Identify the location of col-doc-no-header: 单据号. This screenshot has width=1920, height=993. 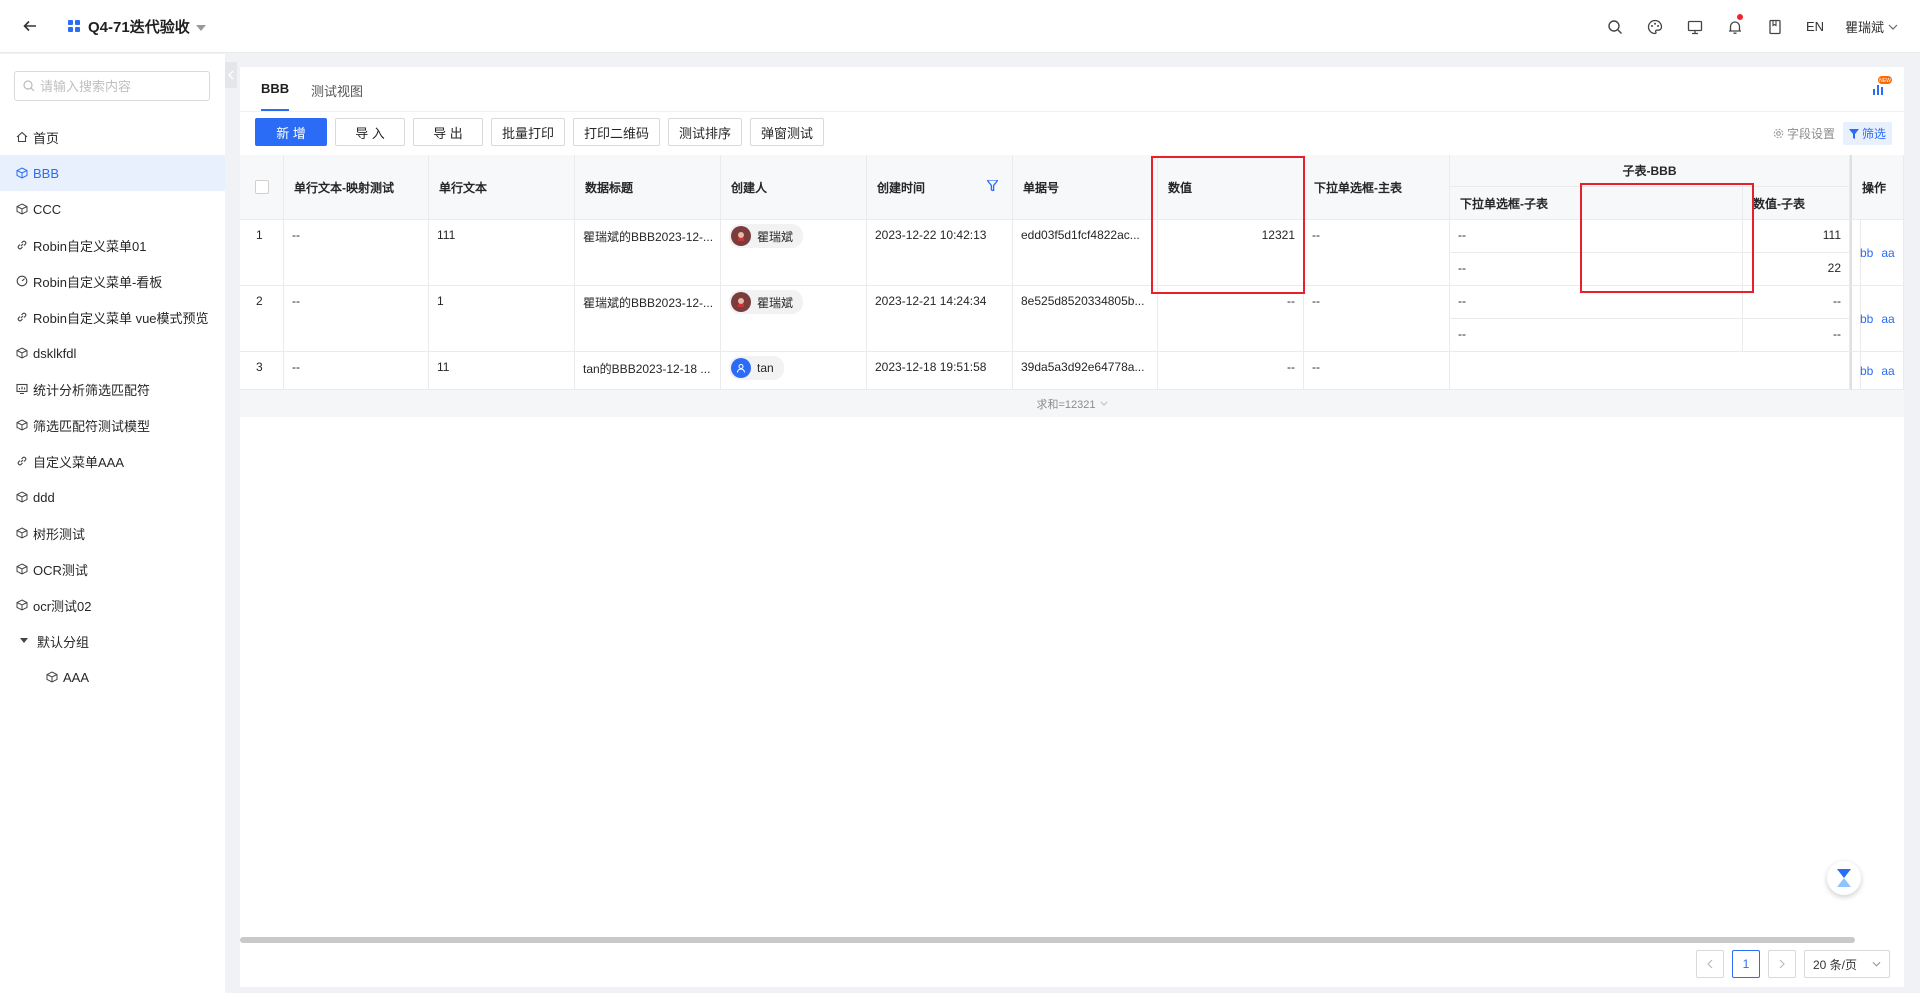
(1085, 187).